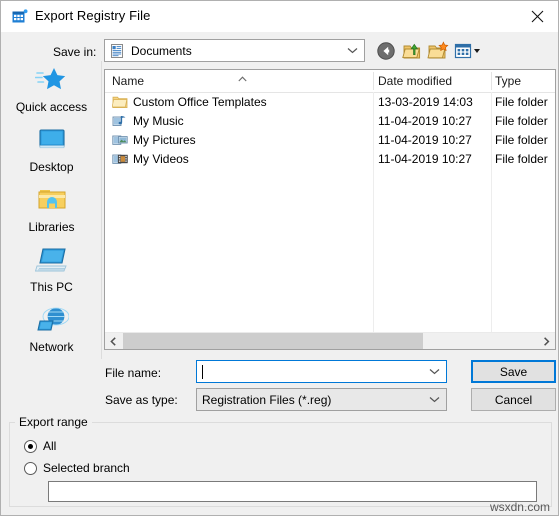 Image resolution: width=559 pixels, height=516 pixels. Describe the element at coordinates (40, 446) in the screenshot. I see `radio-export-range-all: All` at that location.